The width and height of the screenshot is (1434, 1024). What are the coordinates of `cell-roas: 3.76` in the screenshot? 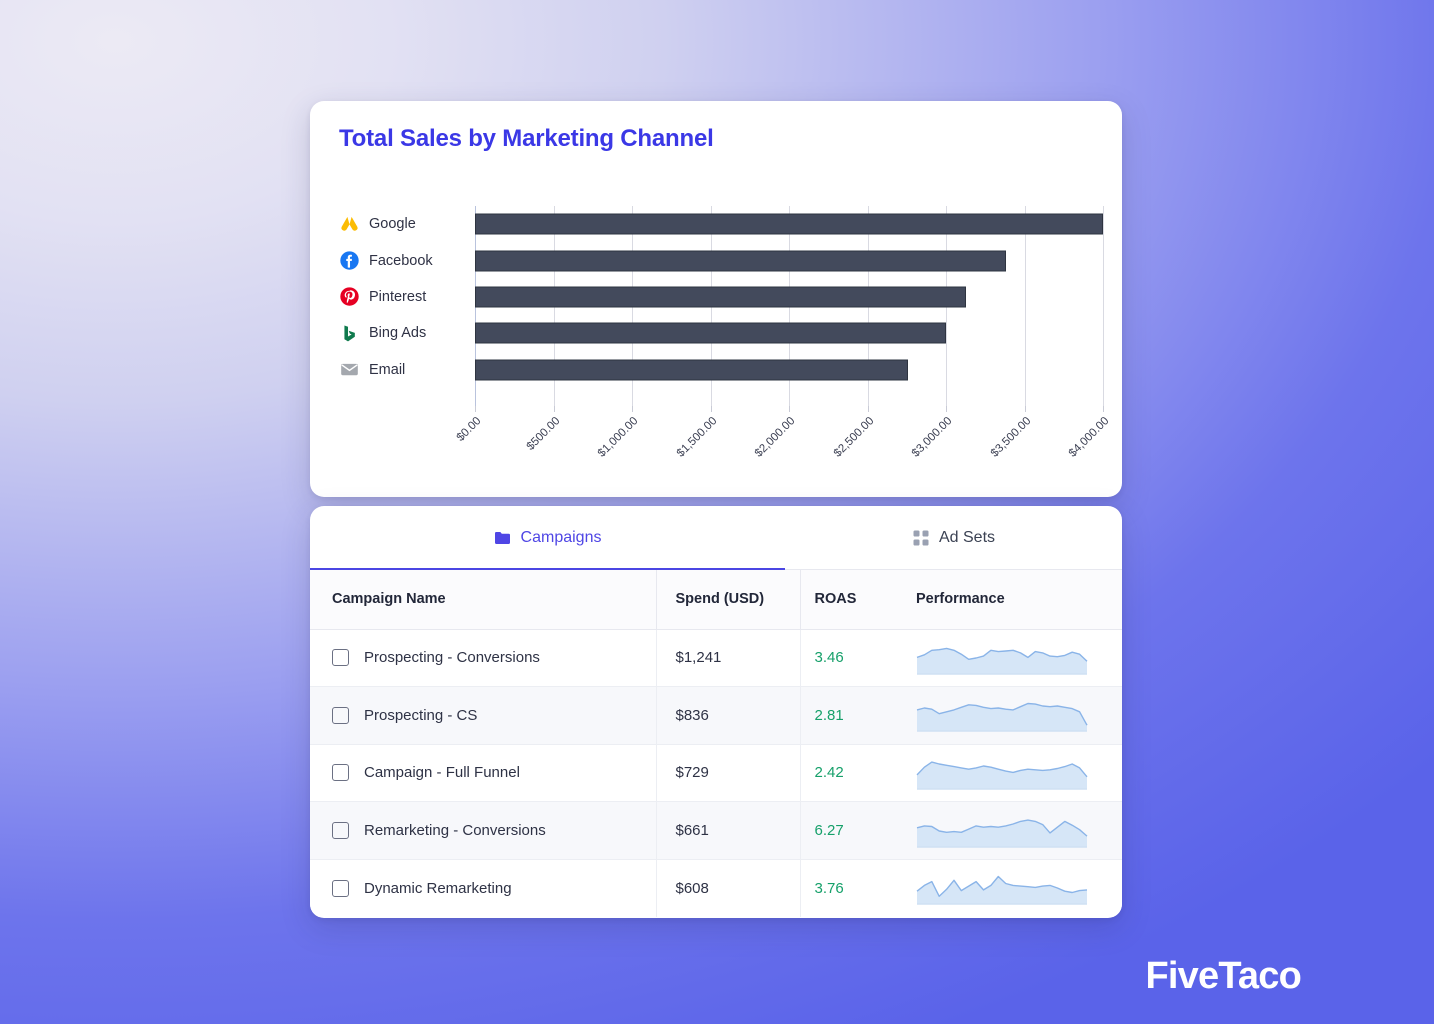 It's located at (843, 888).